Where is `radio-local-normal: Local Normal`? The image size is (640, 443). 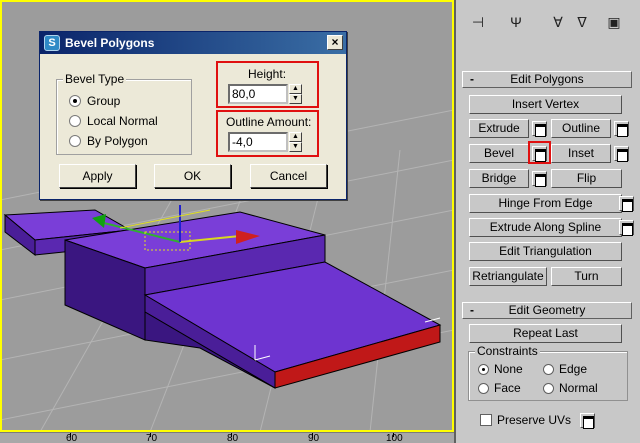
radio-local-normal: Local Normal is located at coordinates (113, 121).